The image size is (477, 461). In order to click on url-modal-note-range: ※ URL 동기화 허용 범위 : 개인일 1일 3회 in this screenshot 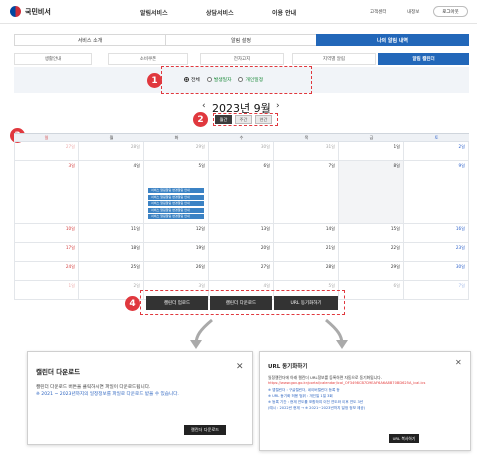, I will do `click(300, 396)`.